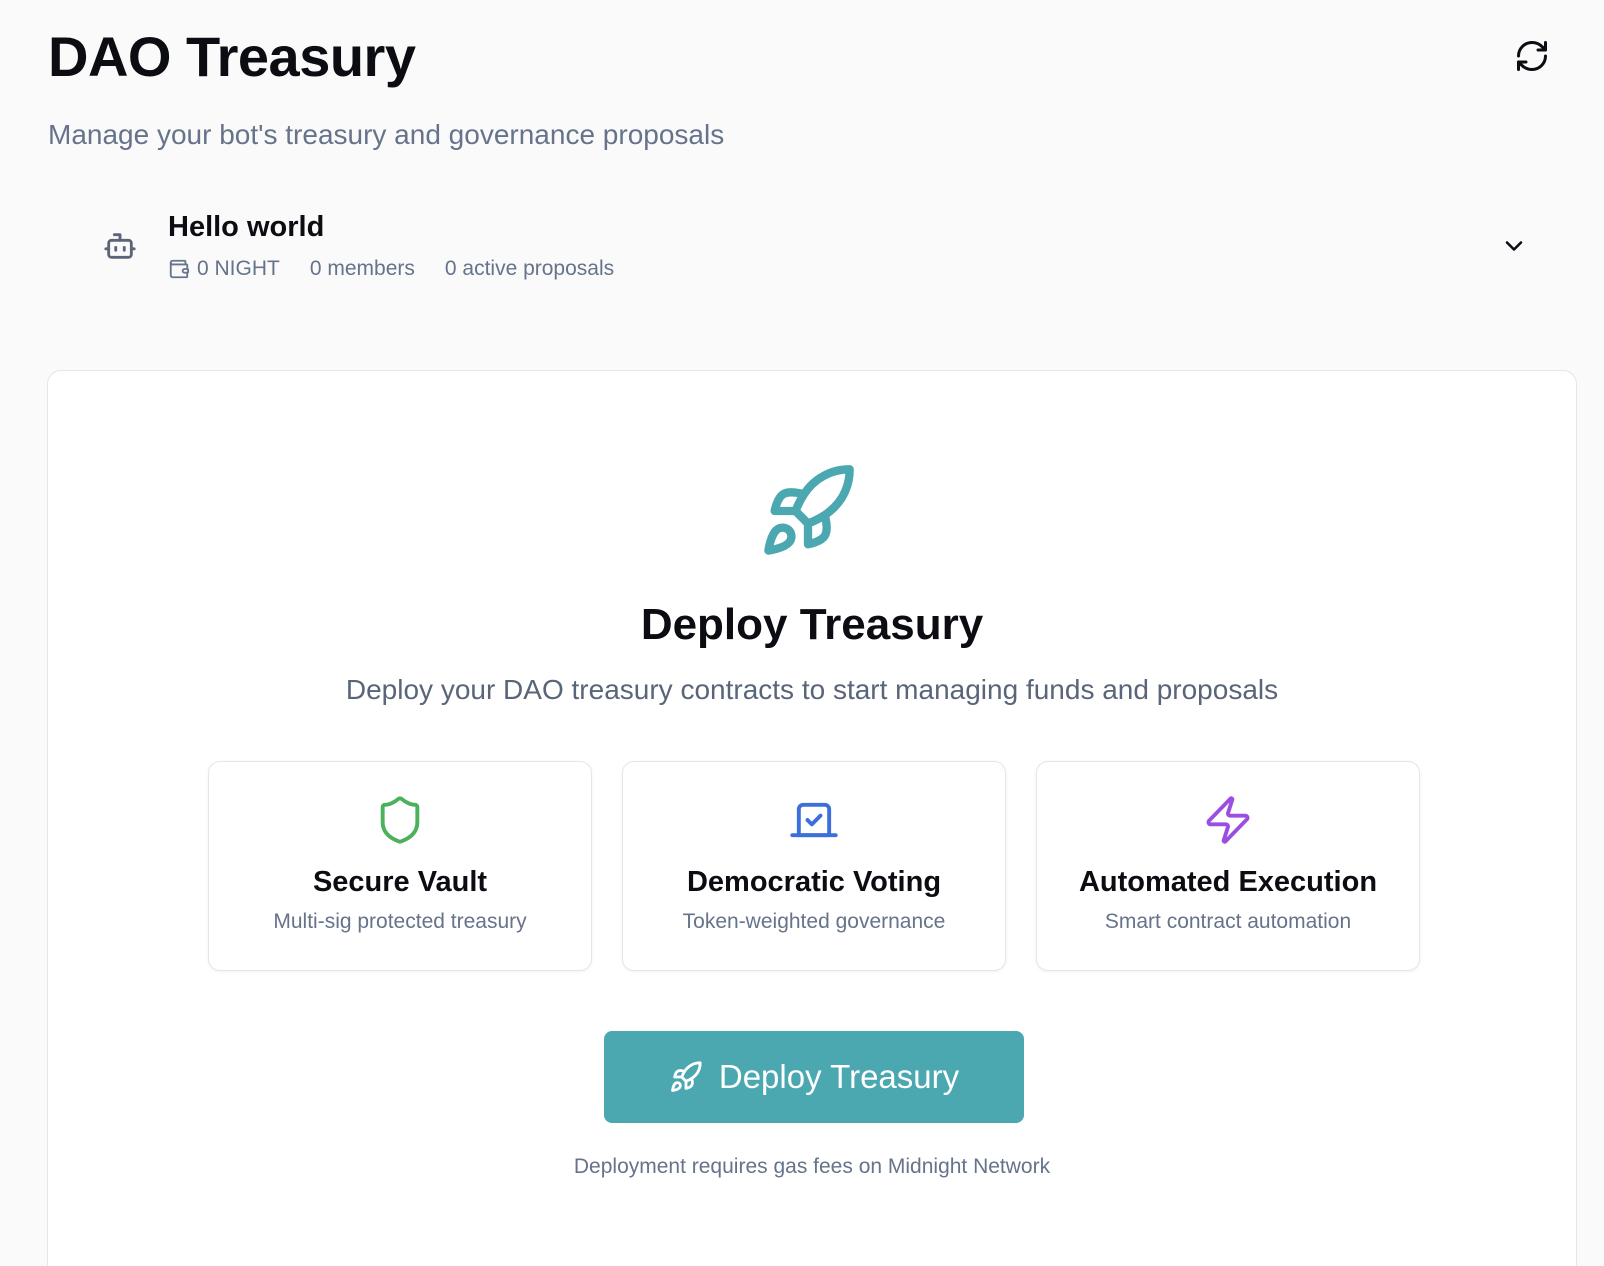 The image size is (1604, 1266). I want to click on balance-text: 0 NIGHT, so click(238, 268).